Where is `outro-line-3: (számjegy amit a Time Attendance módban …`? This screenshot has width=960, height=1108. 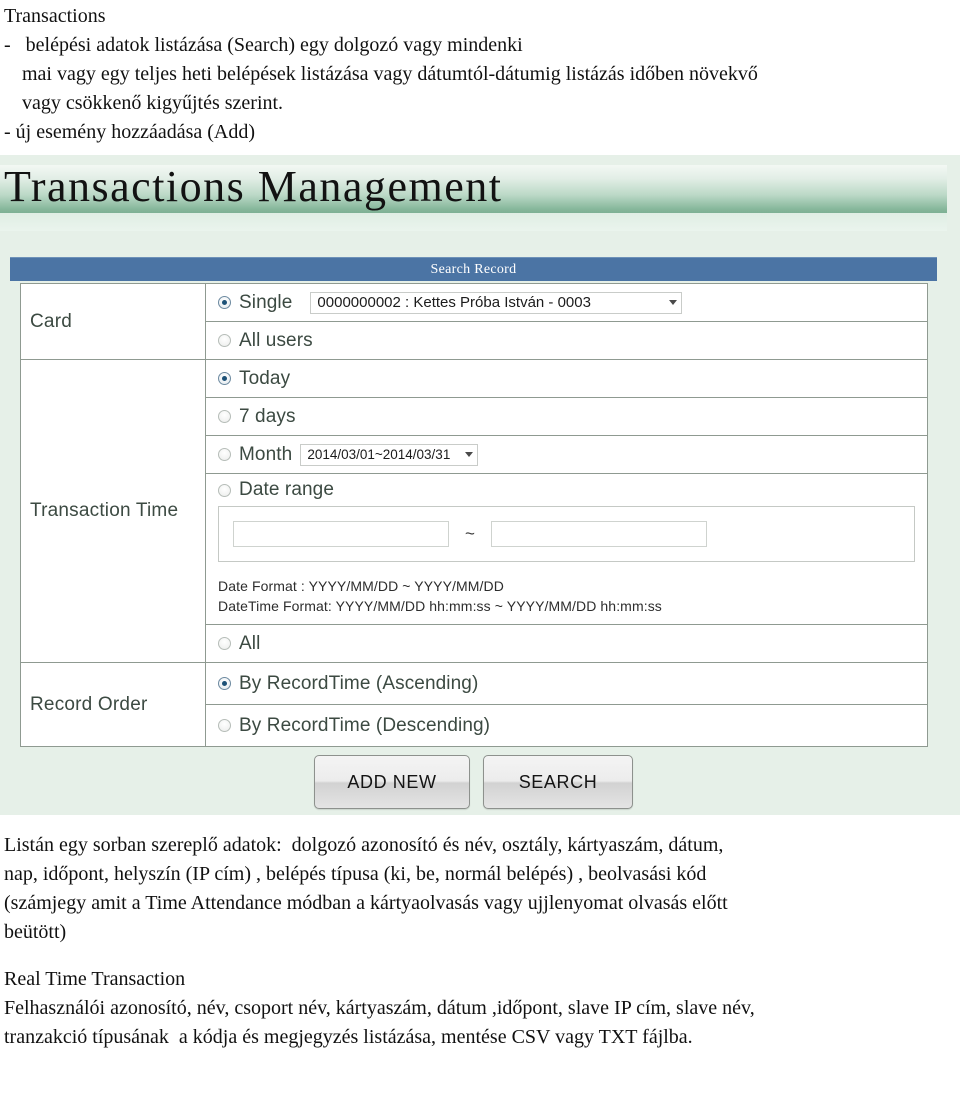 outro-line-3: (számjegy amit a Time Attendance módban … is located at coordinates (366, 903).